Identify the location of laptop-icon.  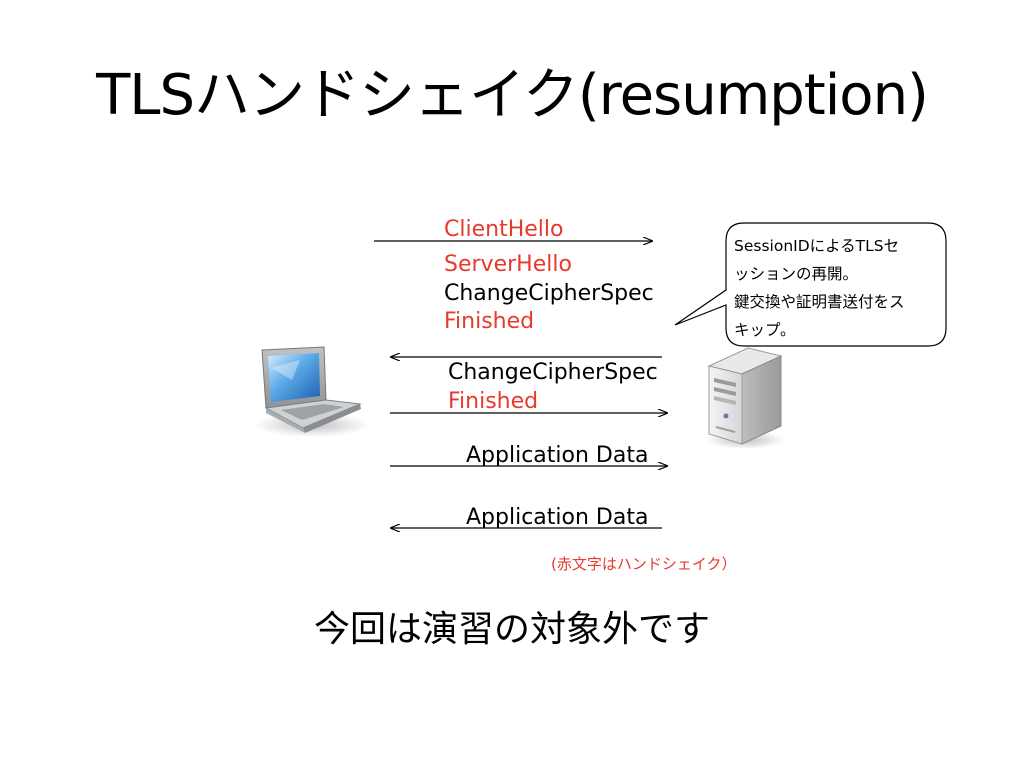
(312, 391).